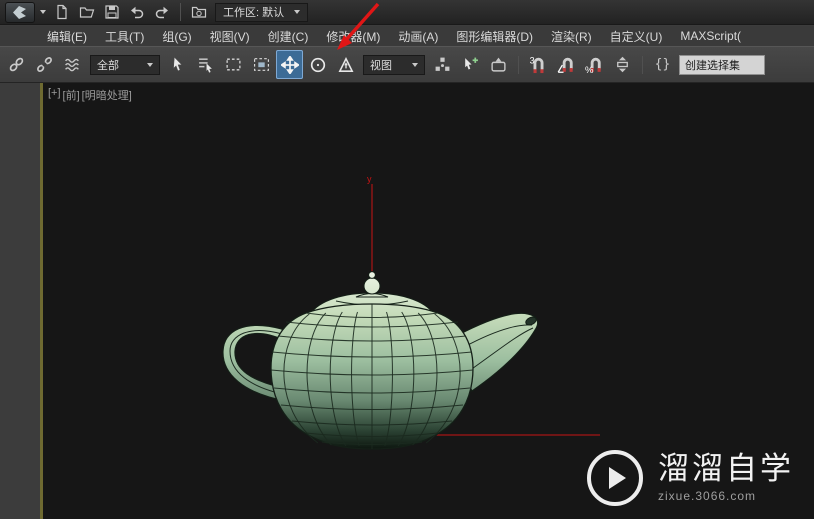 The width and height of the screenshot is (814, 519). I want to click on select-and-manipulate-button, so click(470, 64).